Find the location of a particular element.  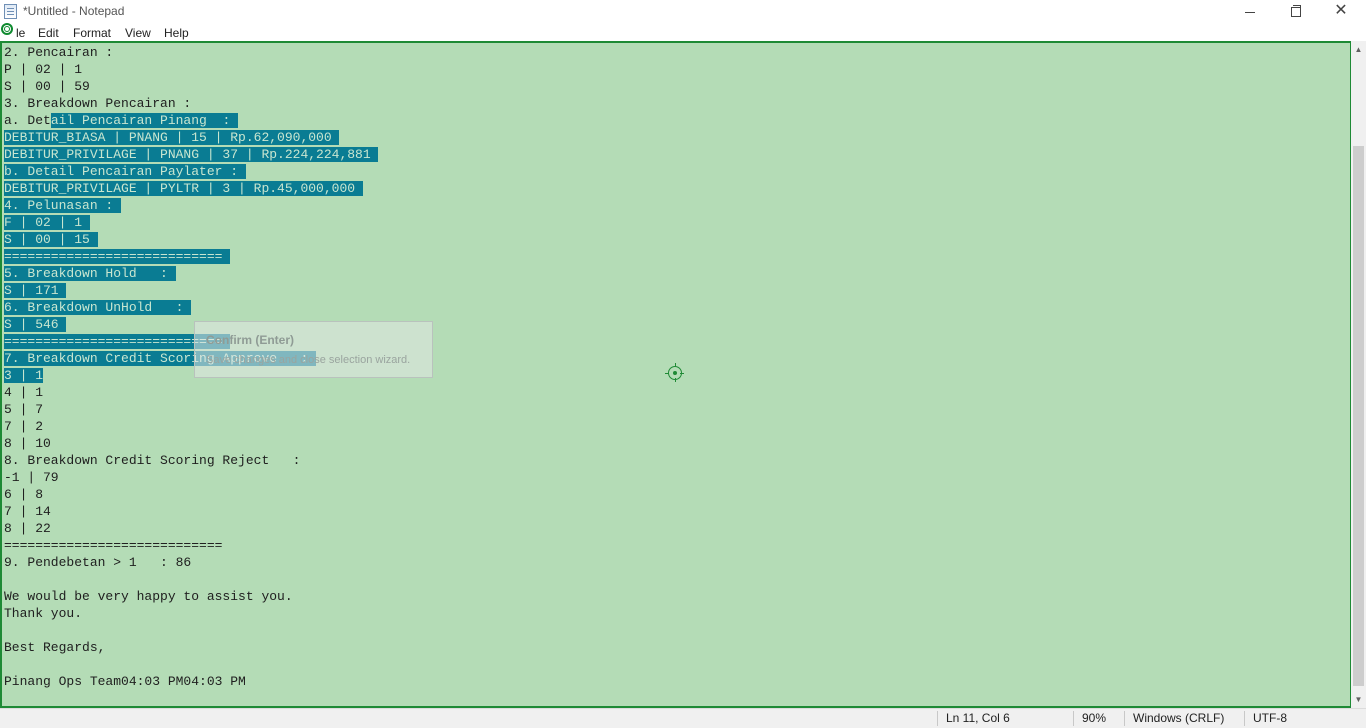

text-line: 3. Breakdown Pencairan : is located at coordinates (98, 103).